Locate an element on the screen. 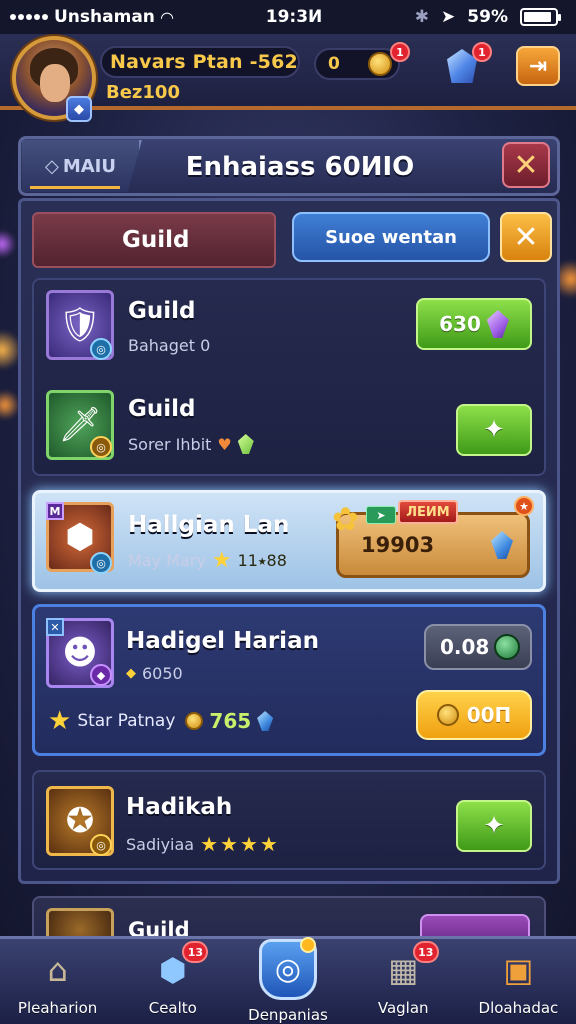  reward-ribbon: ЛЕИМ is located at coordinates (428, 512).